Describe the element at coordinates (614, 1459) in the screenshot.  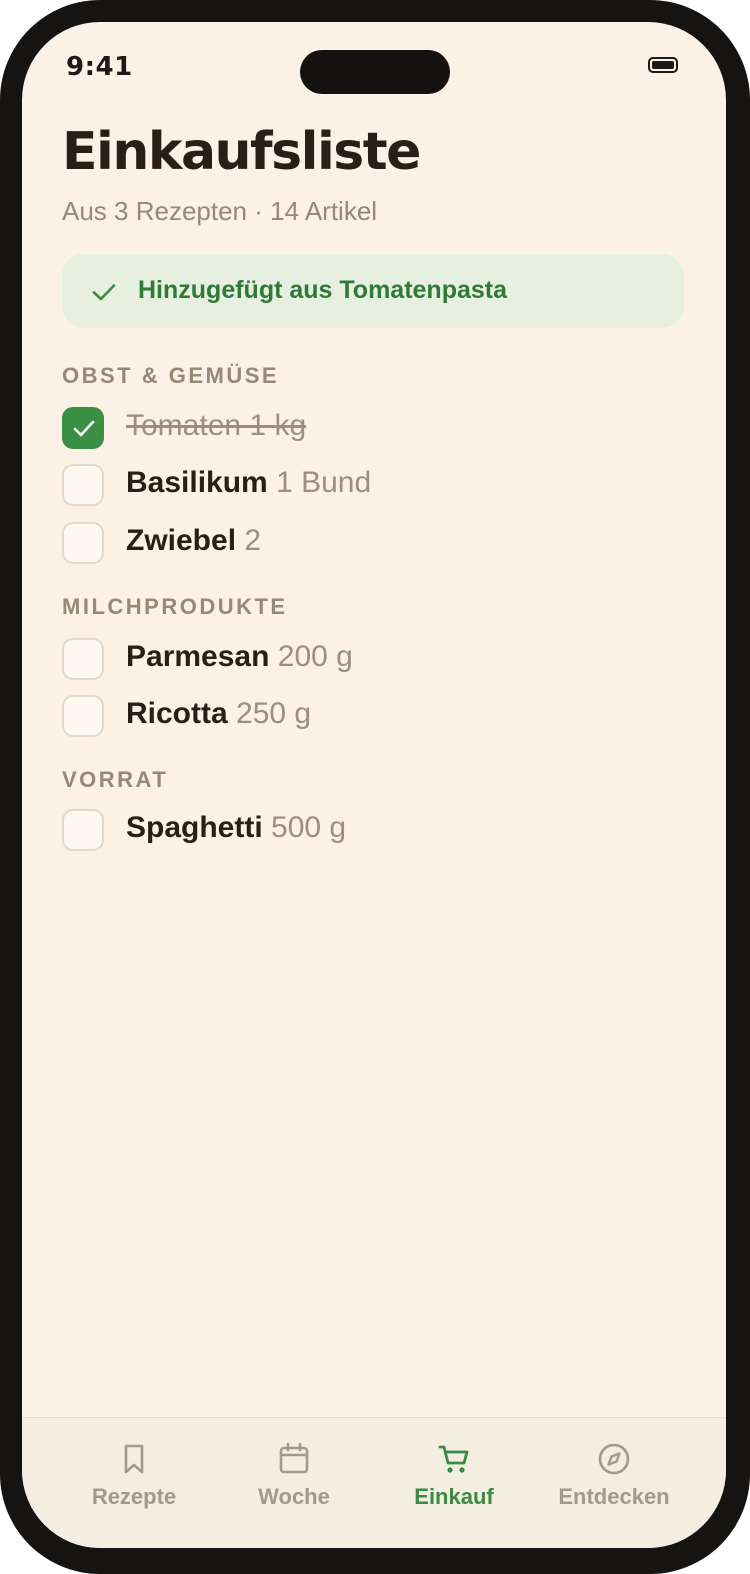
I see `compass-icon` at that location.